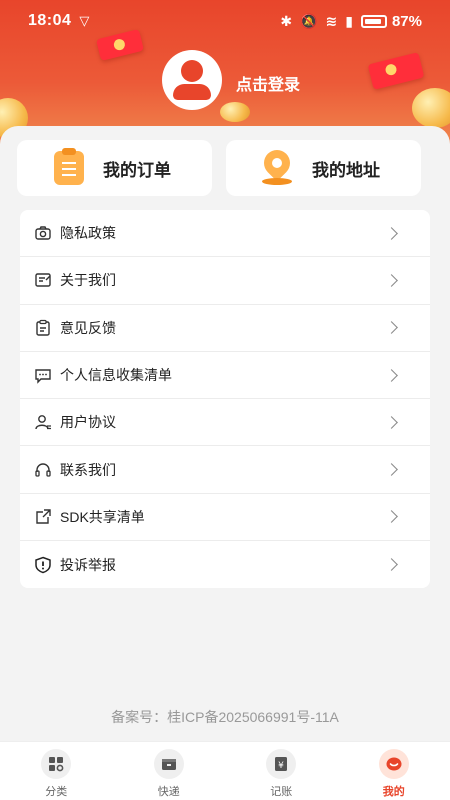  I want to click on tab-label: 我的, so click(393, 792).